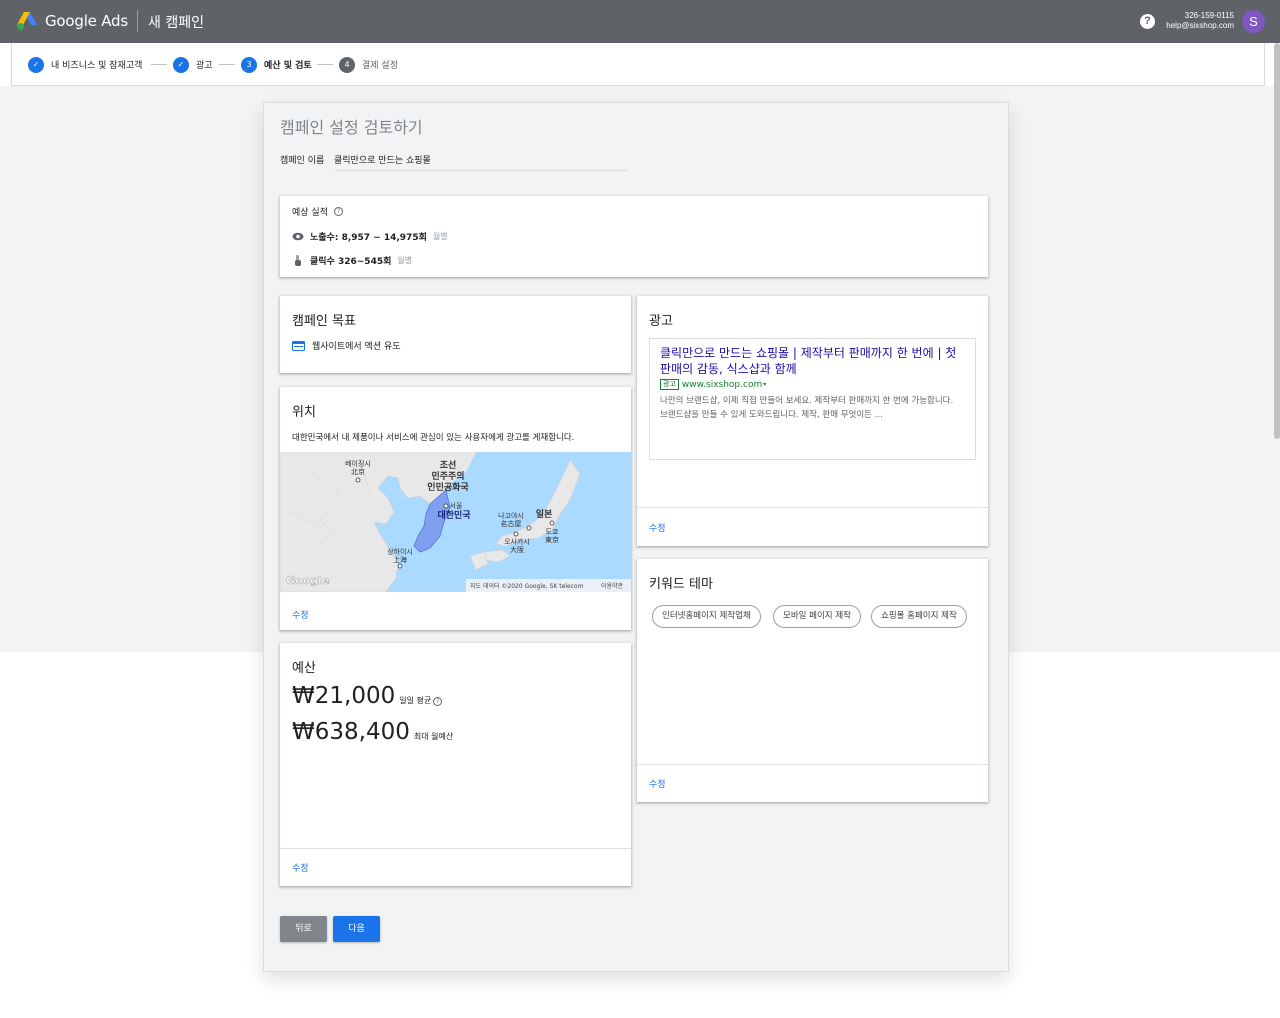  Describe the element at coordinates (481, 170) in the screenshot. I see `campaign-name-underline` at that location.